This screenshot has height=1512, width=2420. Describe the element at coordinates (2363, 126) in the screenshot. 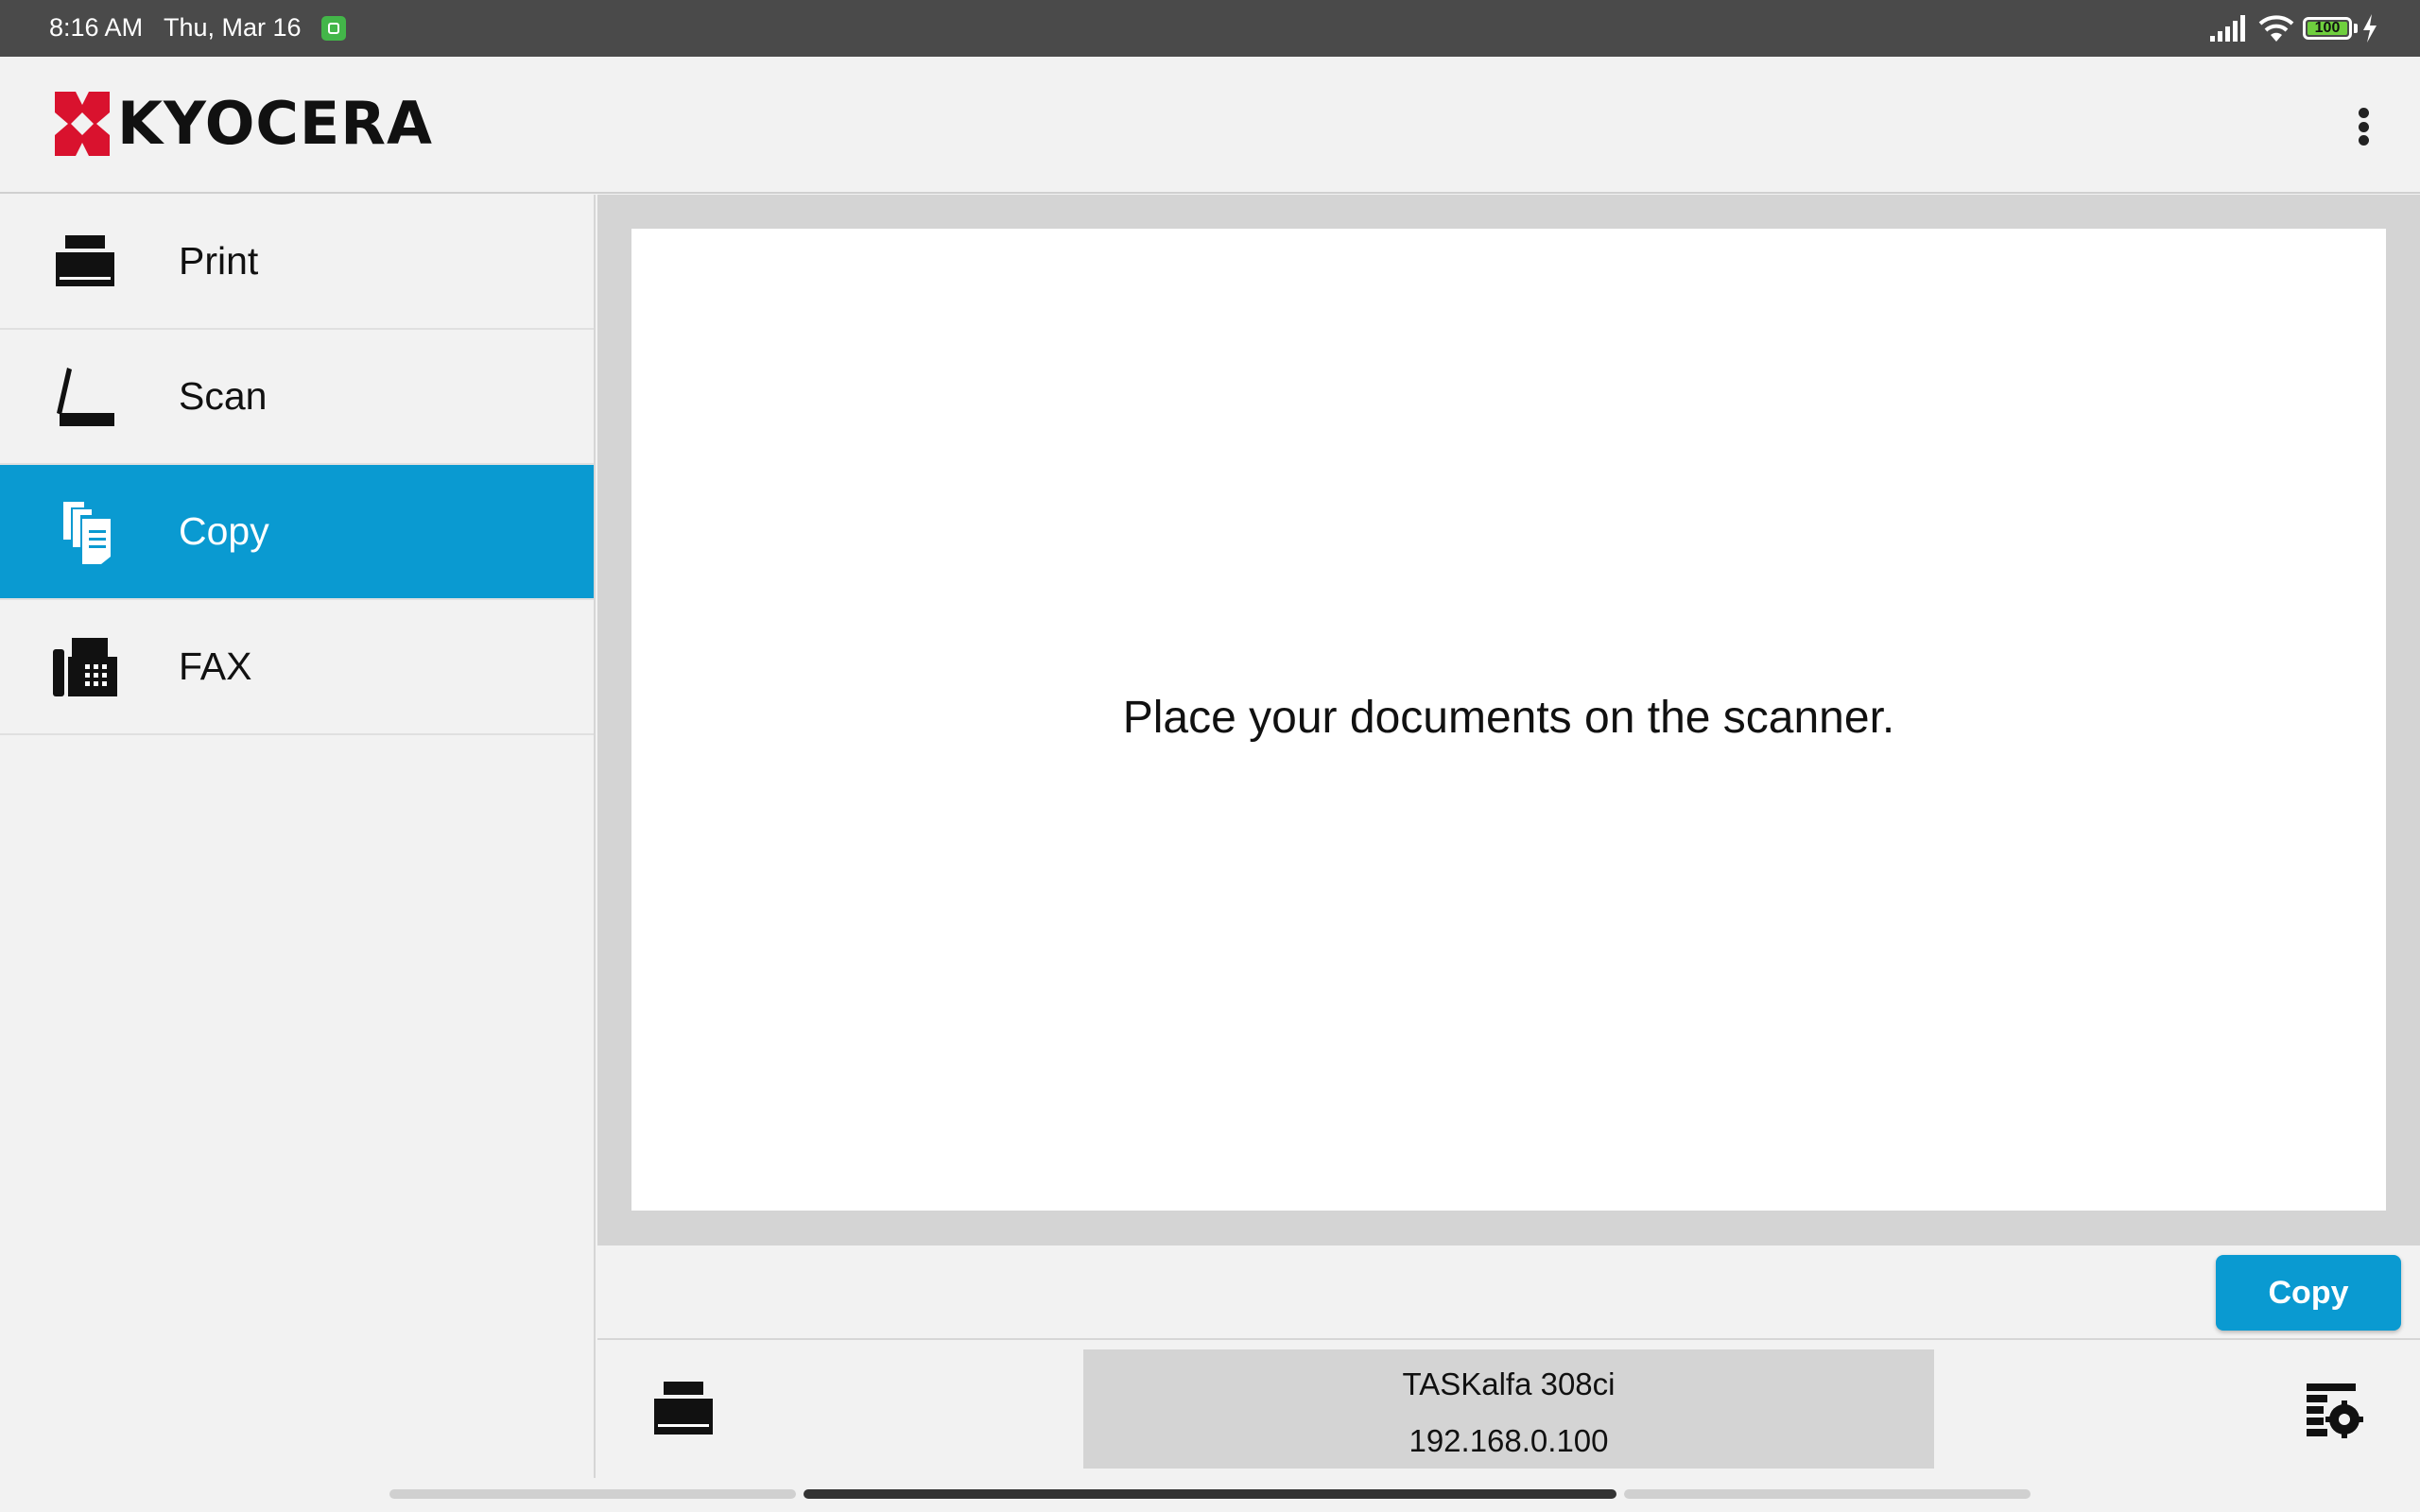

I see `more-options-icon` at that location.